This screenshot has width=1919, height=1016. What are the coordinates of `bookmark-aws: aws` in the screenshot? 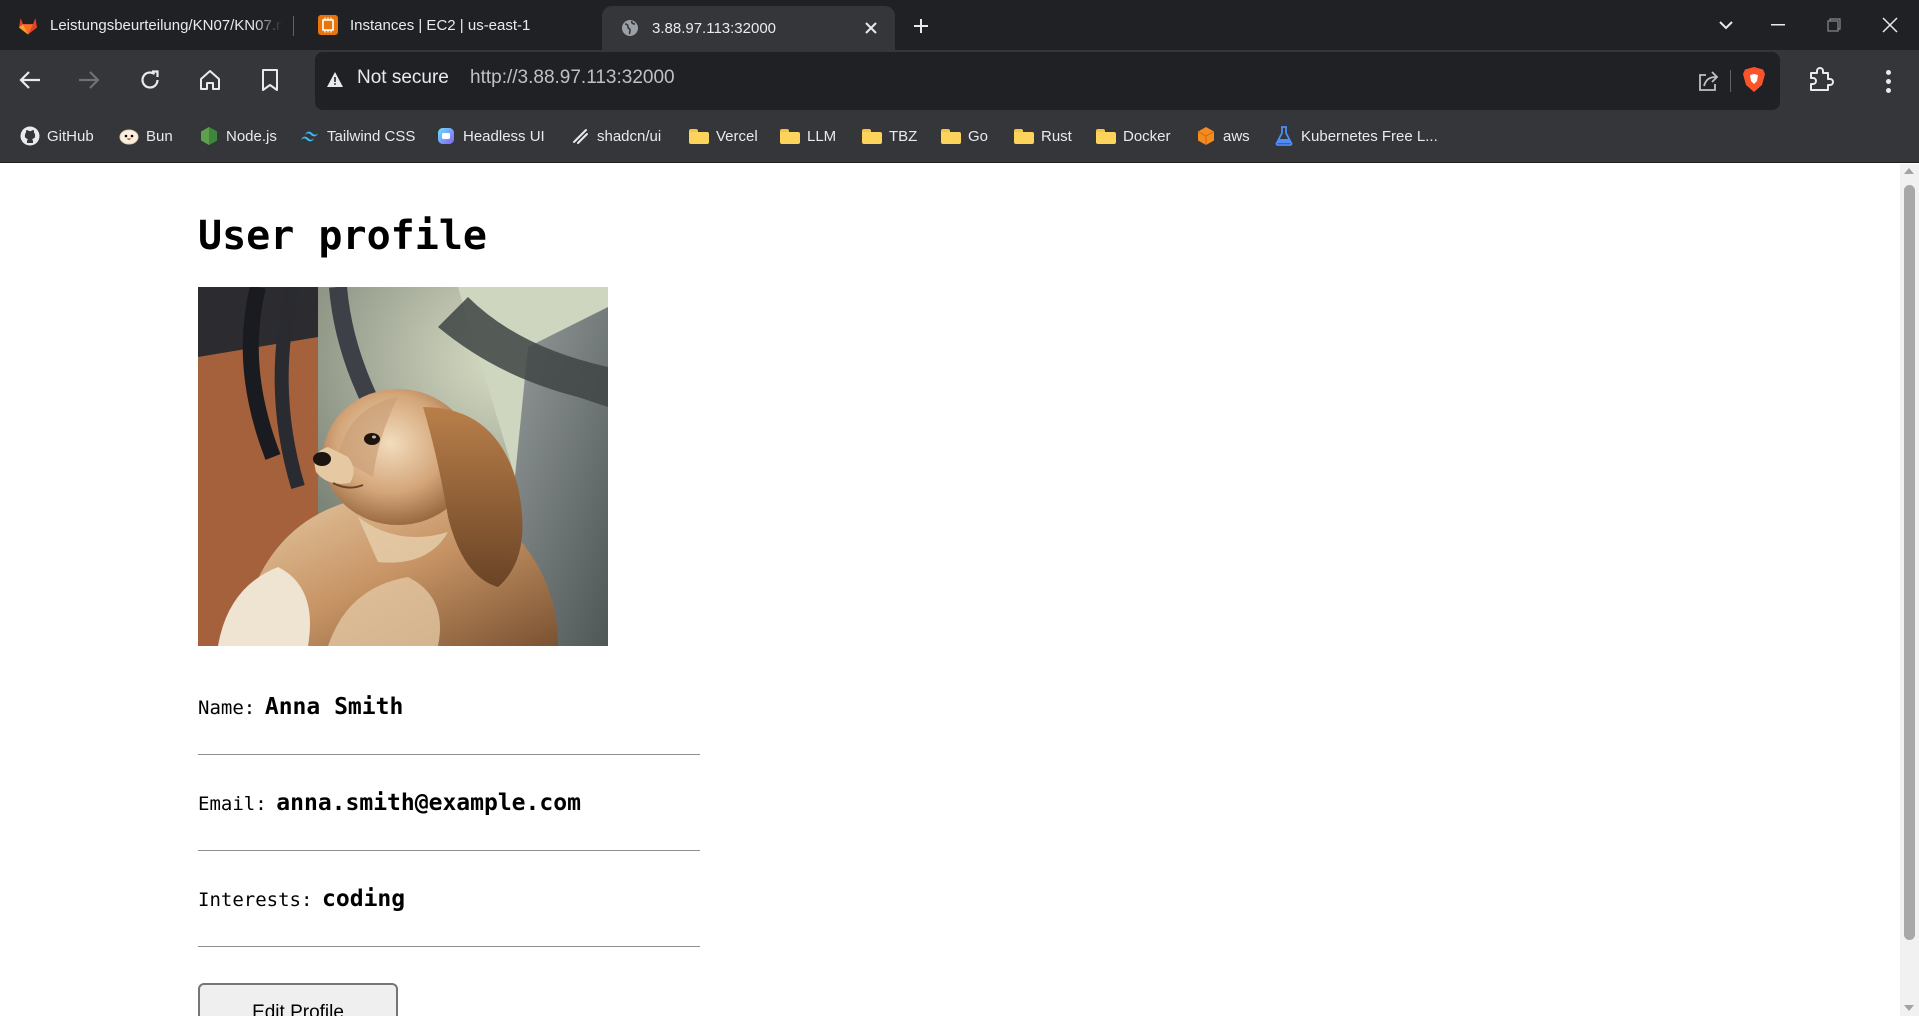 It's located at (1223, 136).